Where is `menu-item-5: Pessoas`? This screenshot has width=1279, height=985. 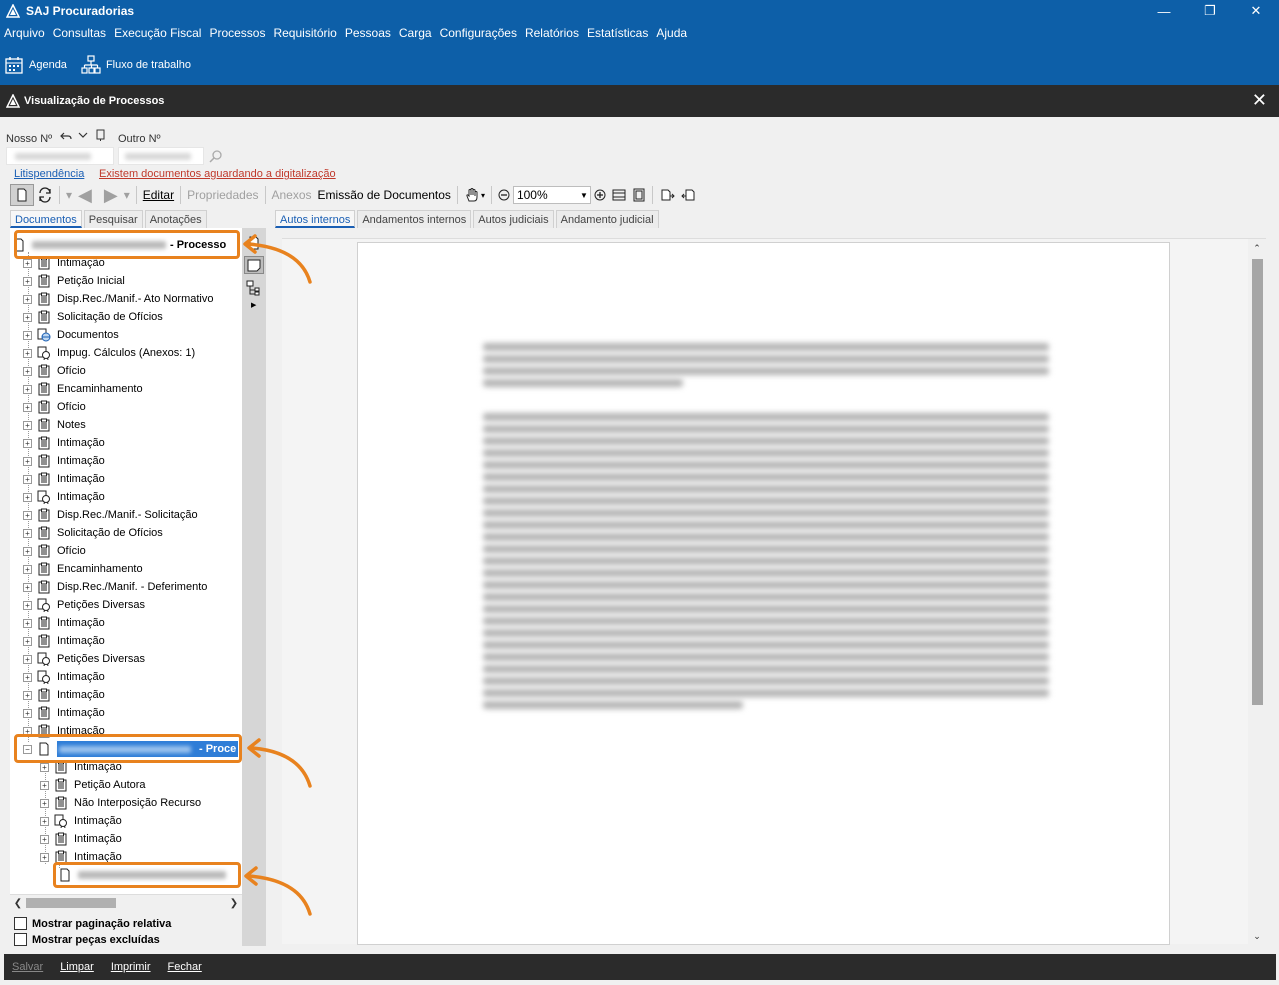
menu-item-5: Pessoas is located at coordinates (368, 33).